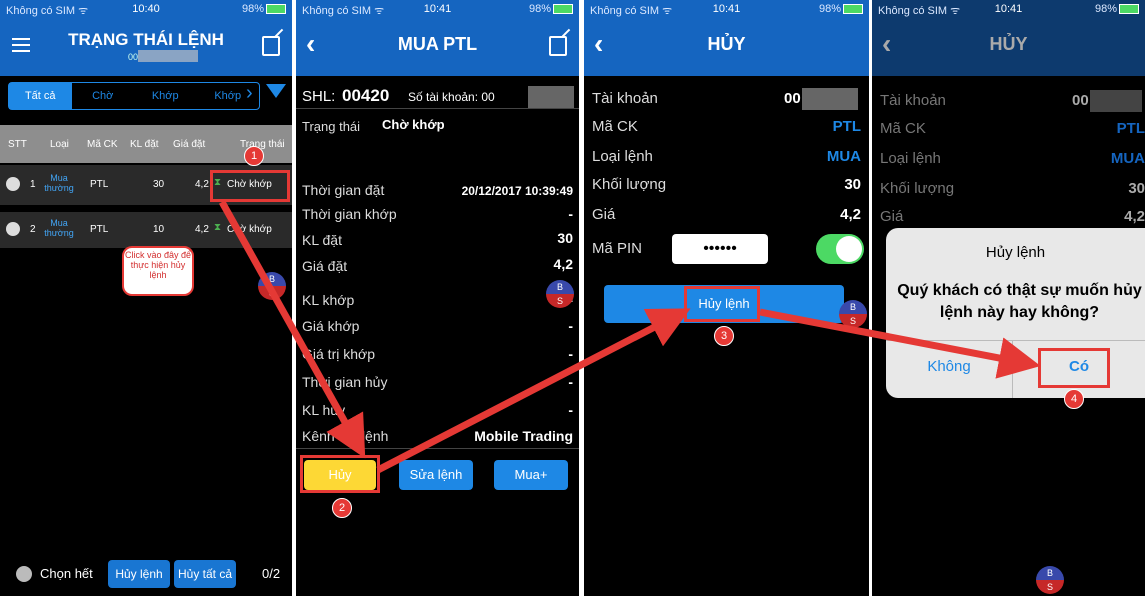 The width and height of the screenshot is (1145, 596). What do you see at coordinates (1074, 399) in the screenshot?
I see `step-badge-4: 4` at bounding box center [1074, 399].